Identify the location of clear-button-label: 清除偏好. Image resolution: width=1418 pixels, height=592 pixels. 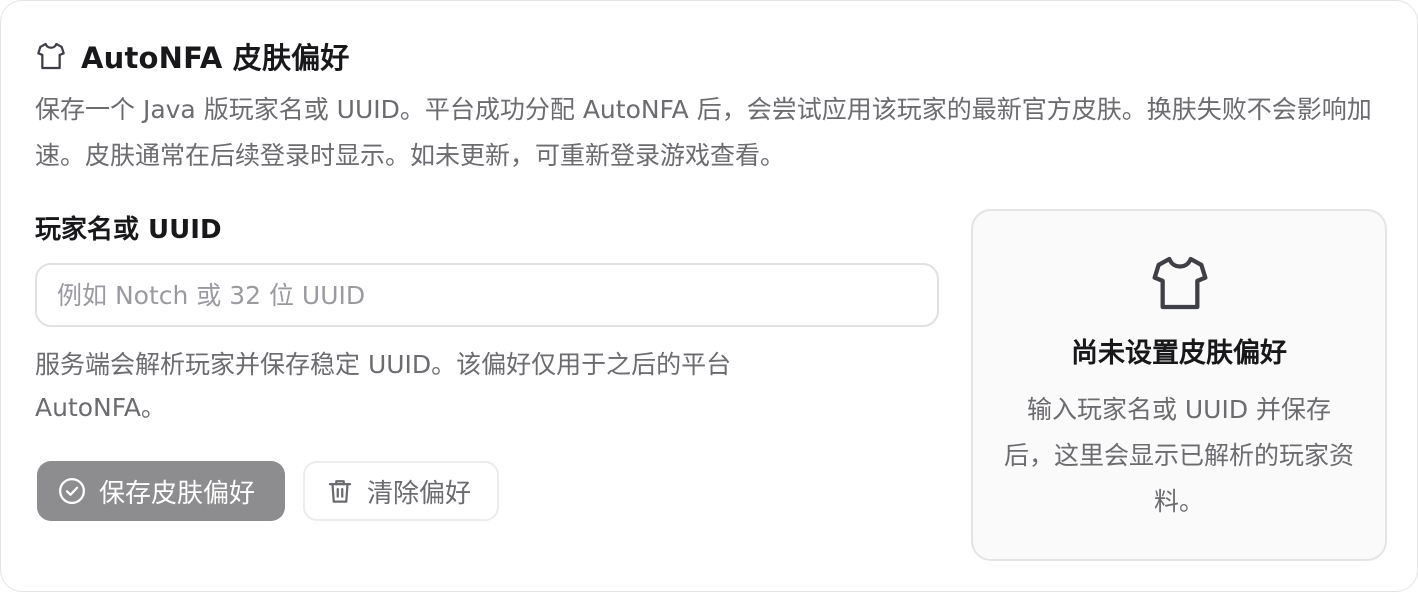
(419, 492).